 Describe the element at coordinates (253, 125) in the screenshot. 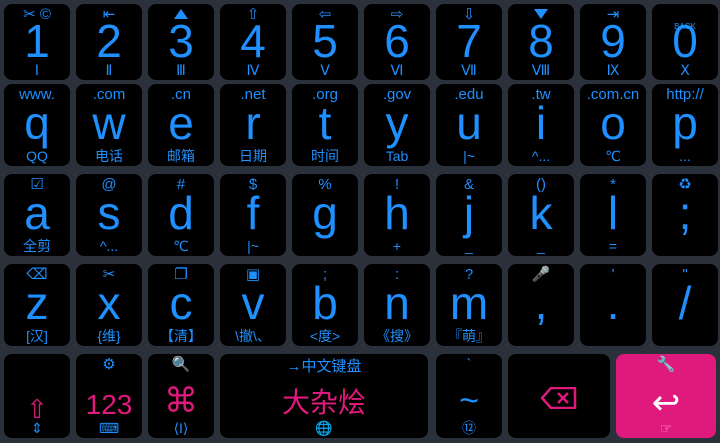

I see `key-r: .net r 日期` at that location.